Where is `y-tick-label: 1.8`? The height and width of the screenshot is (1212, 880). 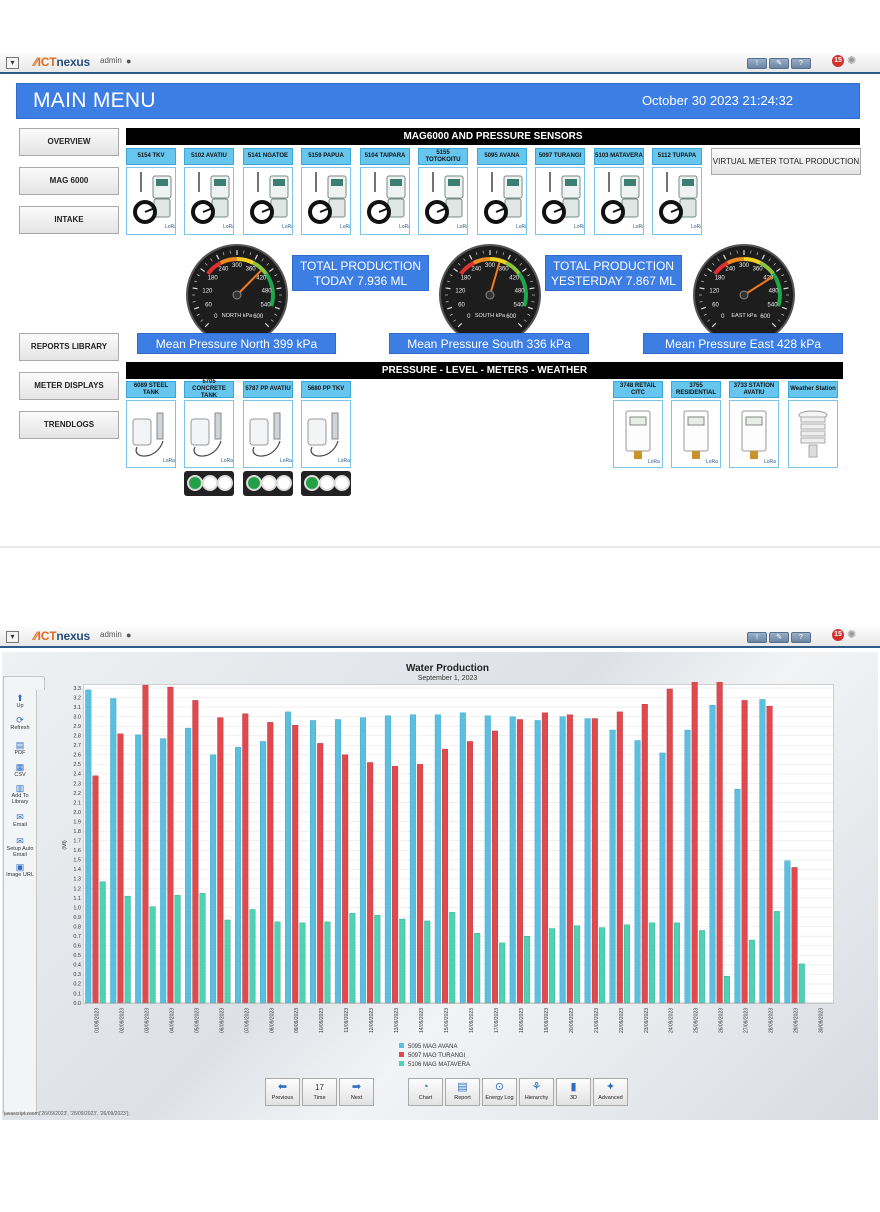
y-tick-label: 1.8 is located at coordinates (77, 832).